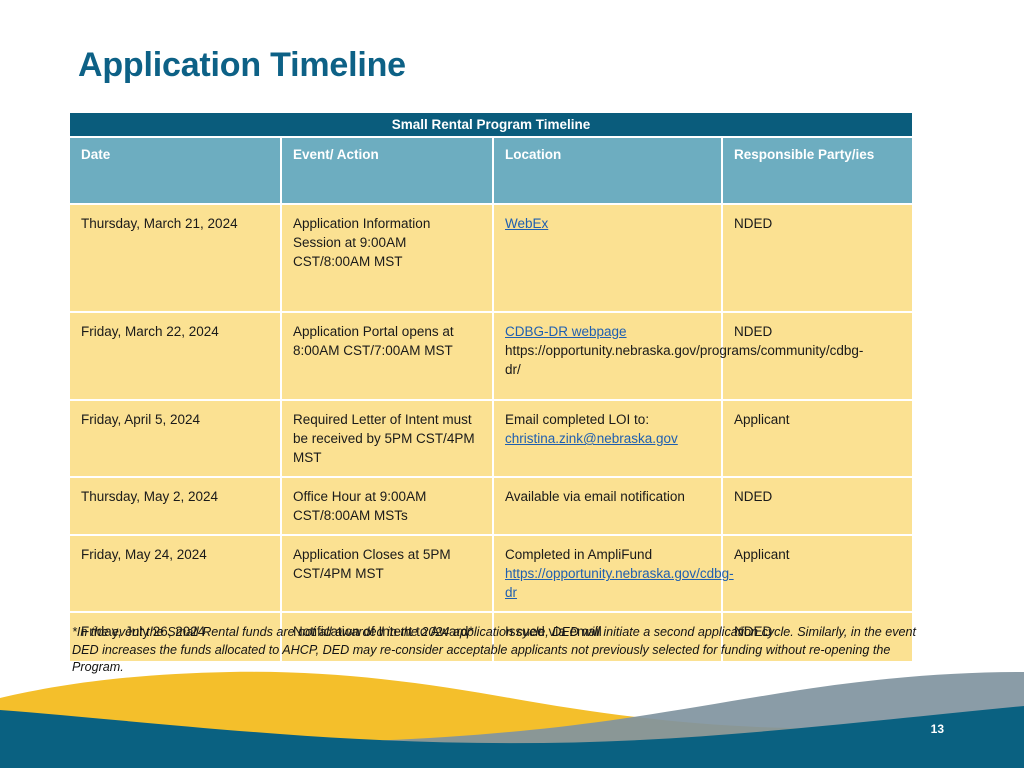 This screenshot has width=1024, height=768. Describe the element at coordinates (608, 171) in the screenshot. I see `column-header-location: Location` at that location.